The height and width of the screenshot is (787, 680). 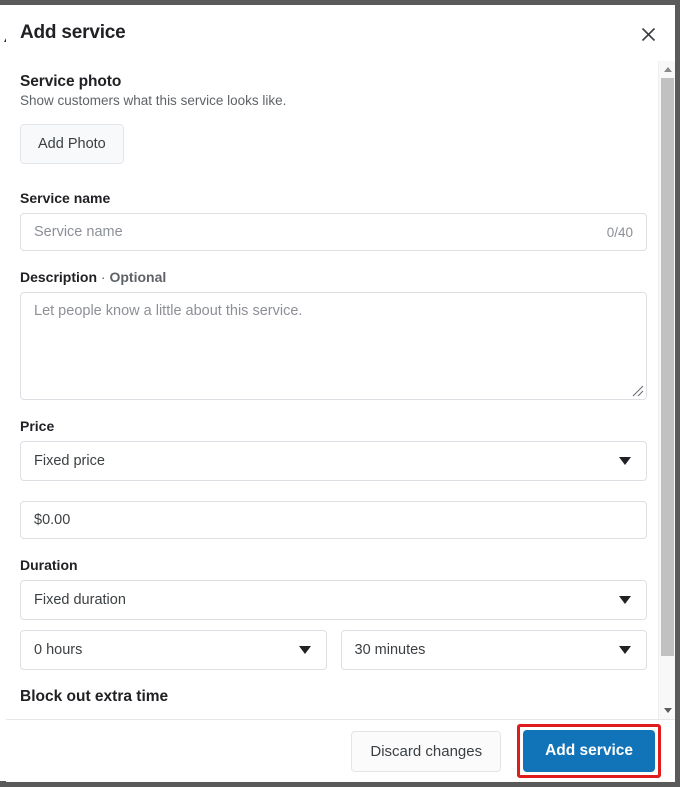 I want to click on price-type-select: Fixed price, so click(x=333, y=461).